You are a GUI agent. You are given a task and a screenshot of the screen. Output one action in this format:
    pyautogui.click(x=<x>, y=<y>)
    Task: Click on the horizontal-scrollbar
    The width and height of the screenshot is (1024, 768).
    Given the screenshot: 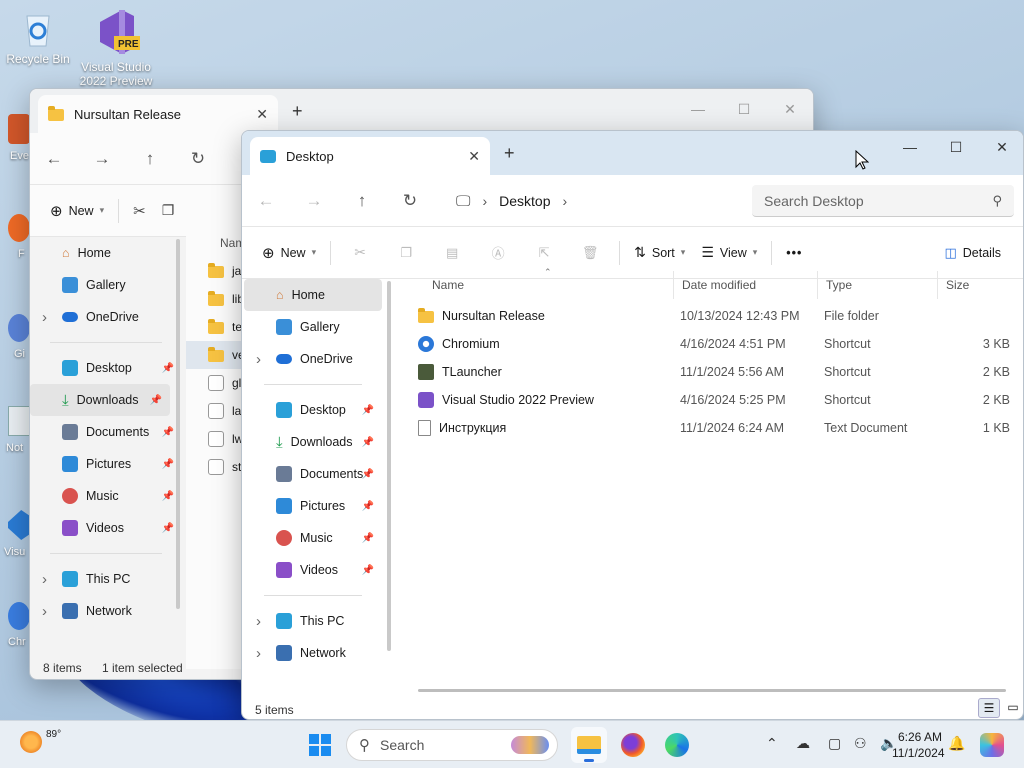 What is the action you would take?
    pyautogui.click(x=712, y=690)
    